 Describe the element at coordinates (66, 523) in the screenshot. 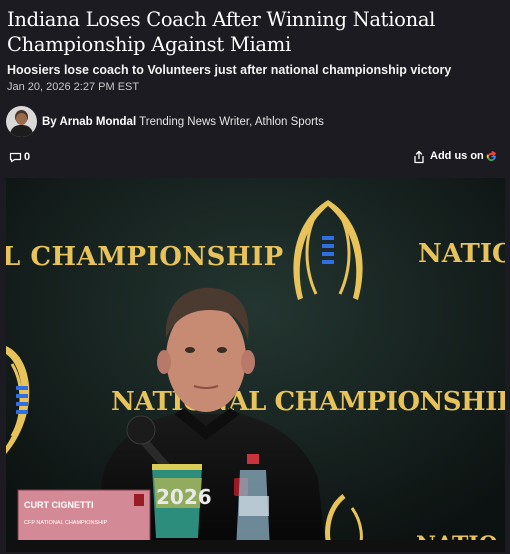

I see `nameplate-sub: CFP NATIONAL CHAMPIONSHIP` at that location.